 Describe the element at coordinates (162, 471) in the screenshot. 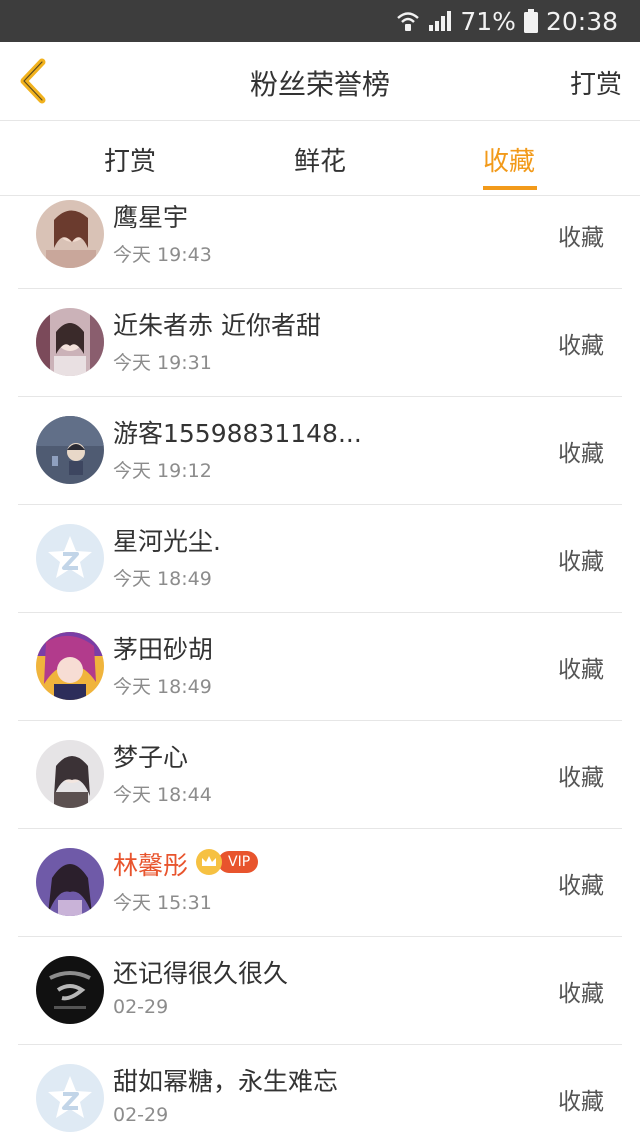

I see `fan-time: 今天 19:12` at that location.